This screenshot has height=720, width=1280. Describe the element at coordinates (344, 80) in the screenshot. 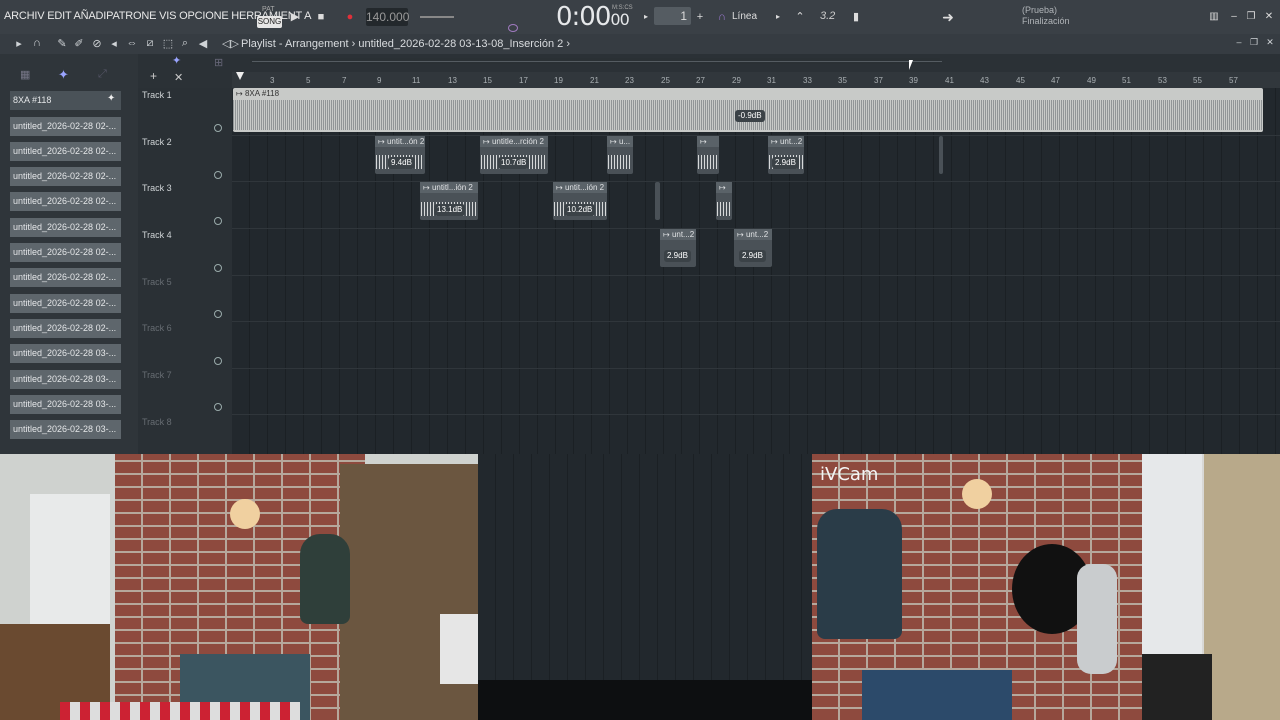

I see `ruler-number: 7` at that location.